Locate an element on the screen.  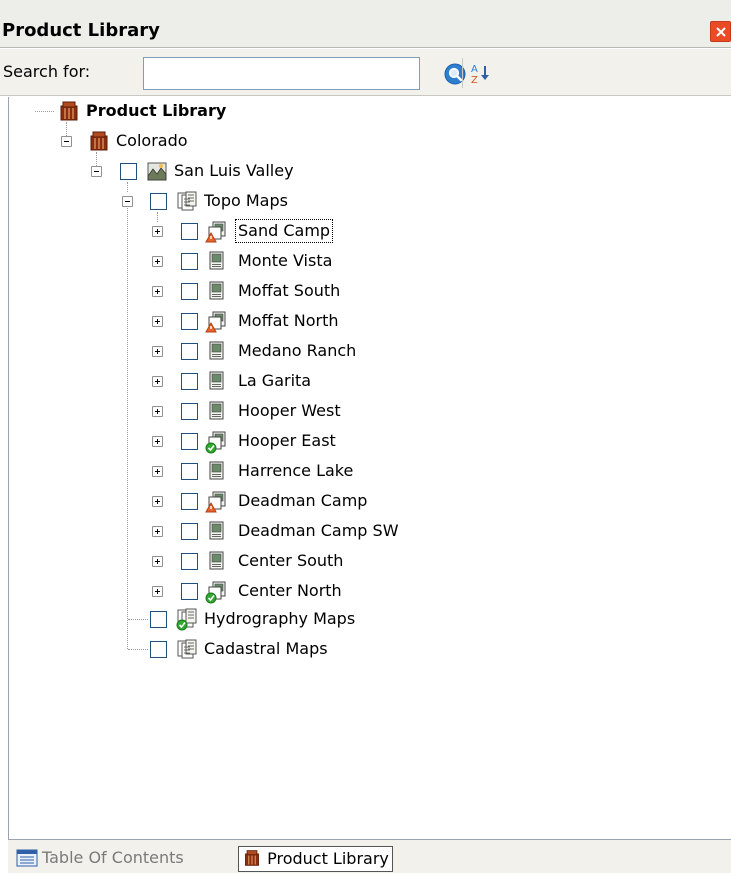
tab-product-library-label: Product Library is located at coordinates (328, 858).